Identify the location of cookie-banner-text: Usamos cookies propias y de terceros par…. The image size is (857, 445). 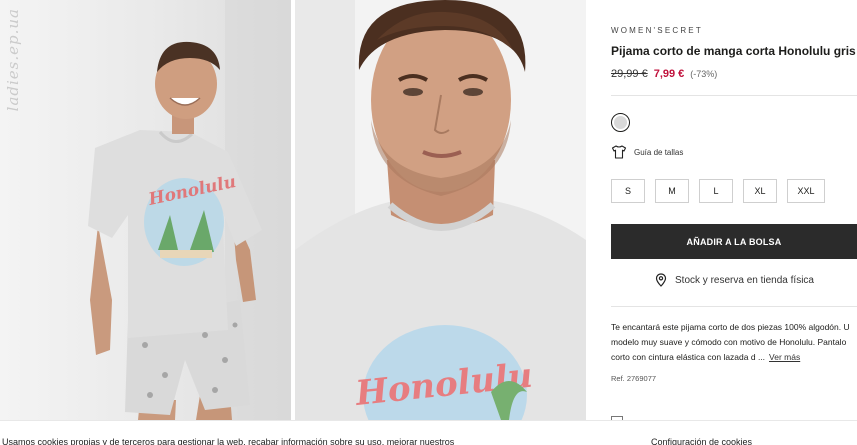
(228, 441).